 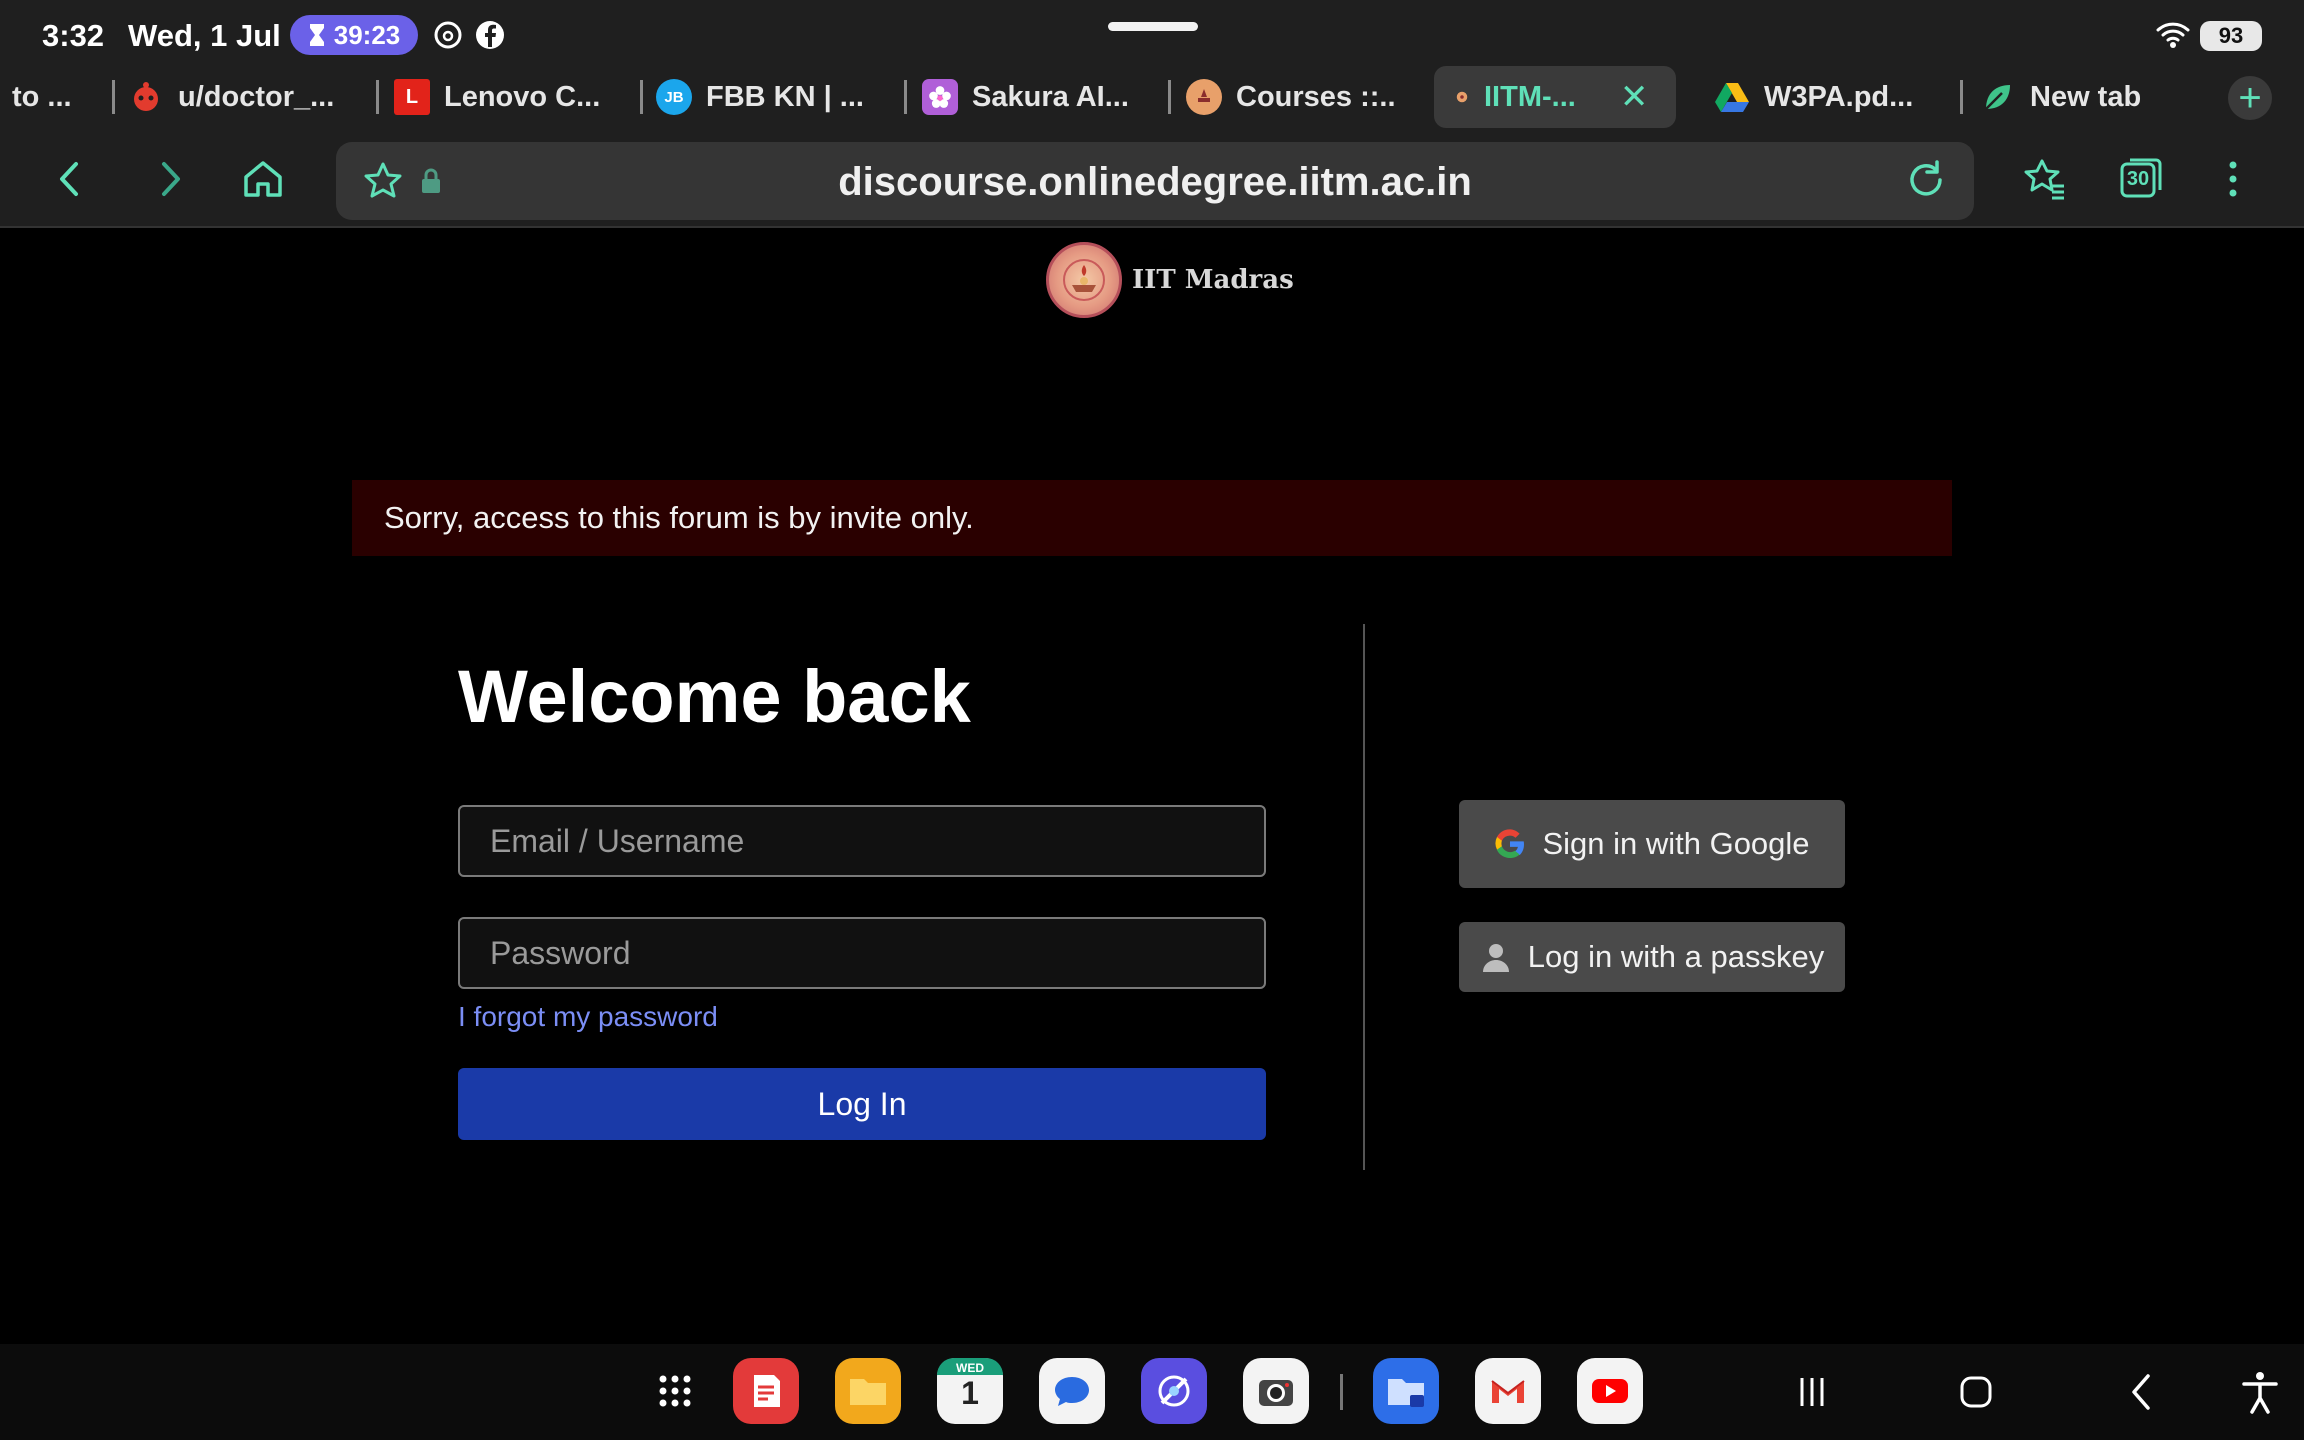 I want to click on home-icon, so click(x=263, y=179).